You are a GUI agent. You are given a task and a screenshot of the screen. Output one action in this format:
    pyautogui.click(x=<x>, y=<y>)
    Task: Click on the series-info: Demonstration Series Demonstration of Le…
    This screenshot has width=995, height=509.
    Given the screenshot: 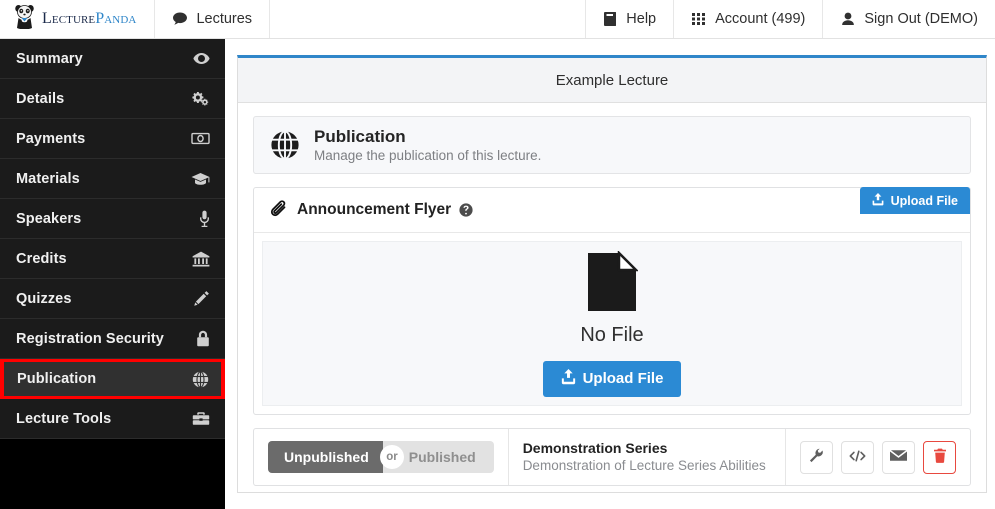 What is the action you would take?
    pyautogui.click(x=647, y=457)
    